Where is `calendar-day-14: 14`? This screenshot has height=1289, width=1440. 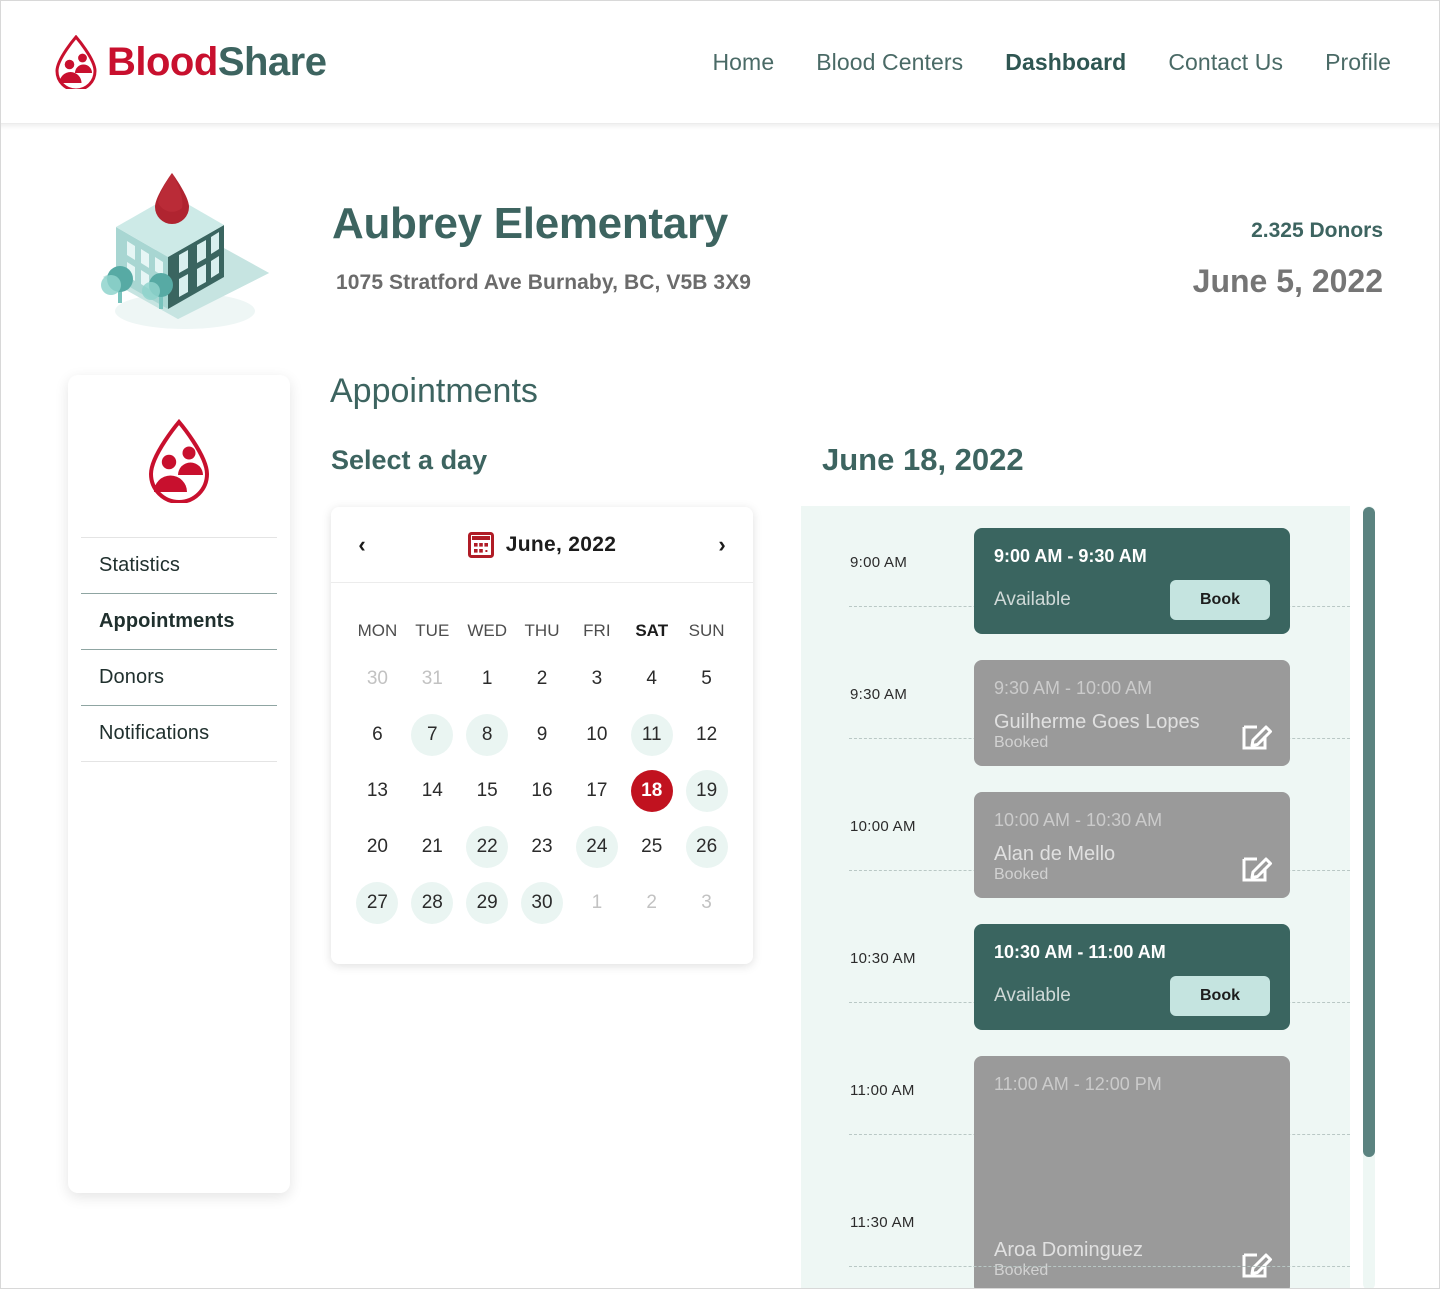 calendar-day-14: 14 is located at coordinates (432, 791).